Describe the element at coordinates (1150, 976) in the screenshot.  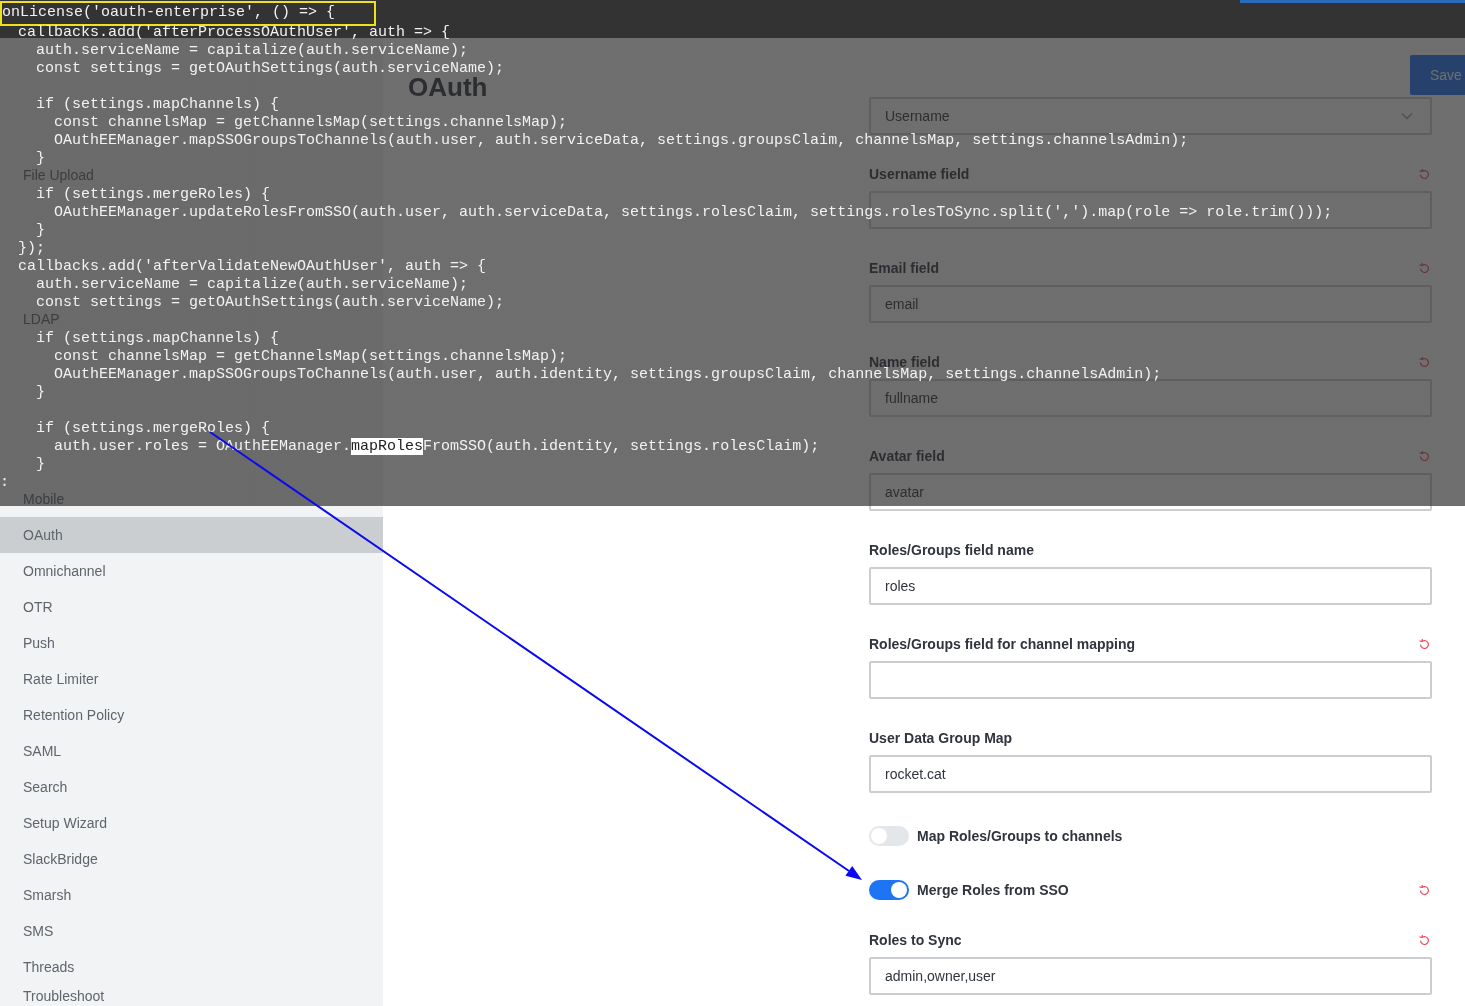
I see `input-field: admin,owner,user` at that location.